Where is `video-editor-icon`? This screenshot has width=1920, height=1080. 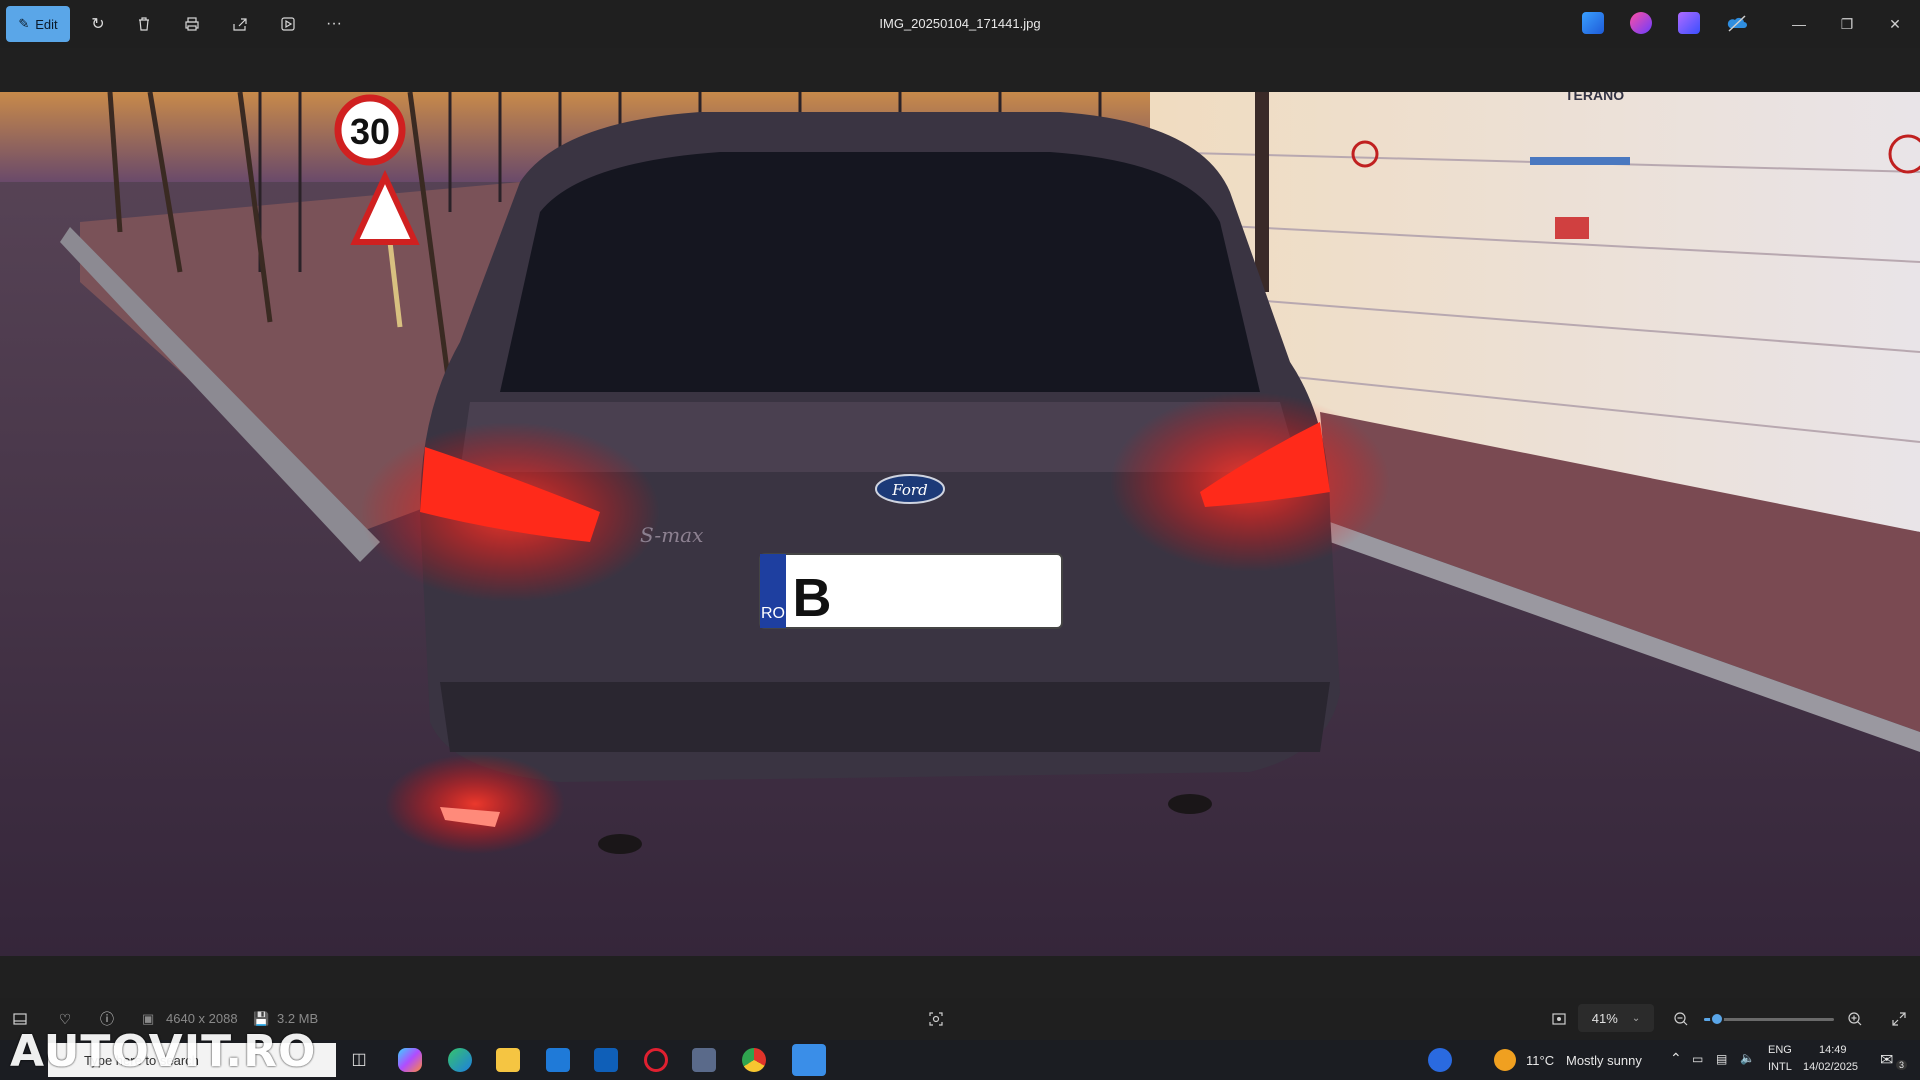
video-editor-icon is located at coordinates (1689, 23).